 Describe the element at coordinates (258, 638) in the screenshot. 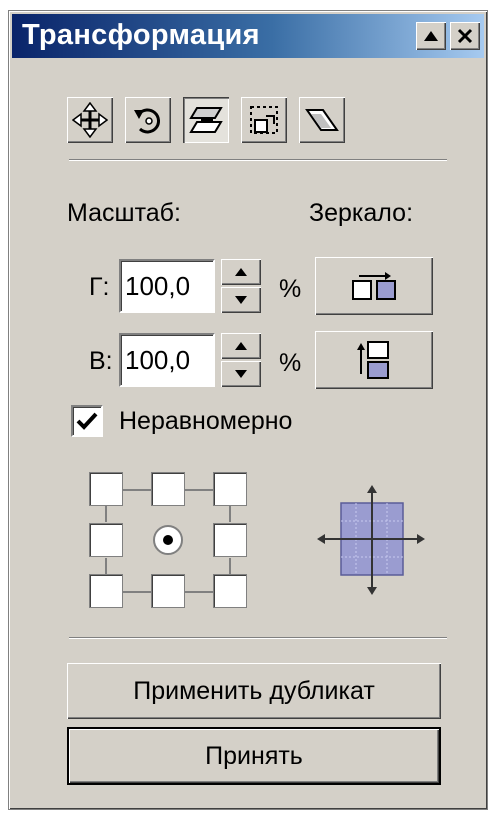

I see `separator-bottom` at that location.